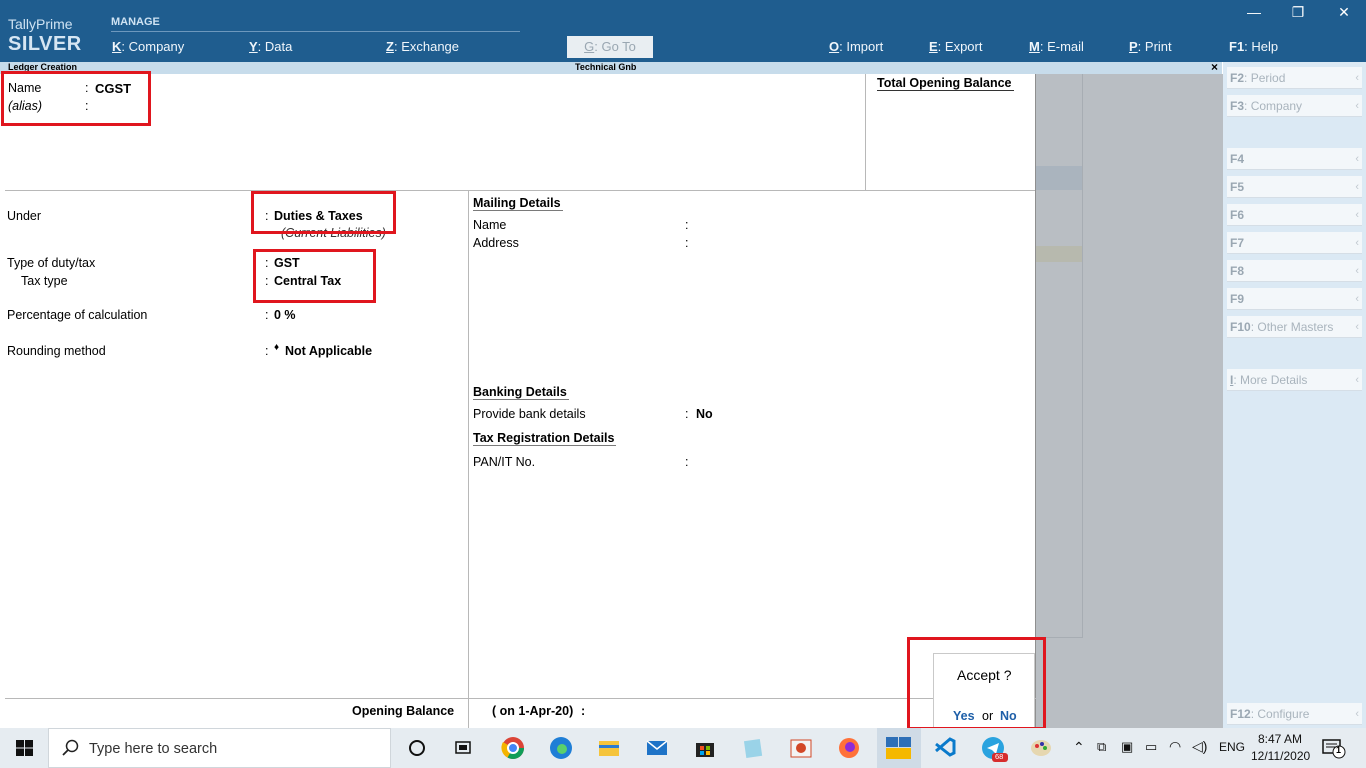 This screenshot has width=1366, height=768. I want to click on tax-type-label: Tax type, so click(44, 281).